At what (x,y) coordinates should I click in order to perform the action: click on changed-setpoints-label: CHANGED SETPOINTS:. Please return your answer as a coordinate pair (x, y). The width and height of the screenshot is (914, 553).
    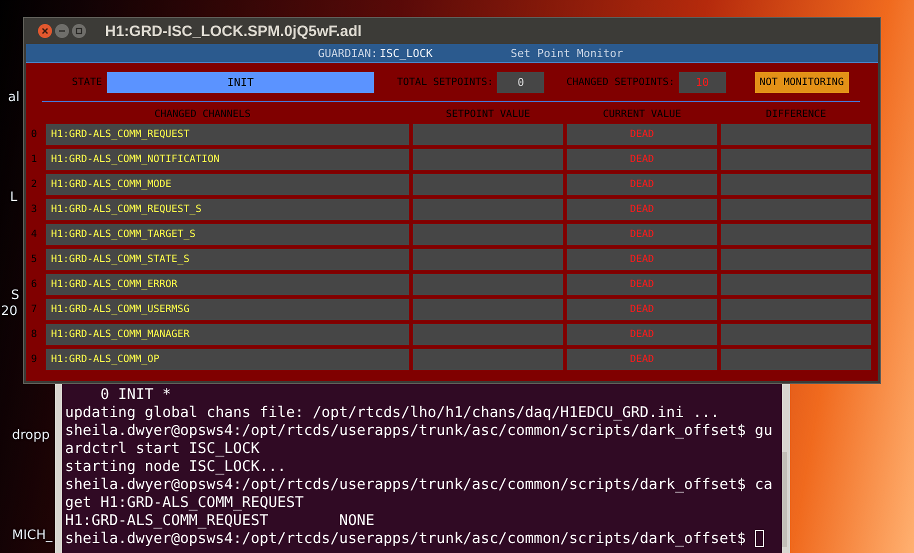
    Looking at the image, I should click on (620, 82).